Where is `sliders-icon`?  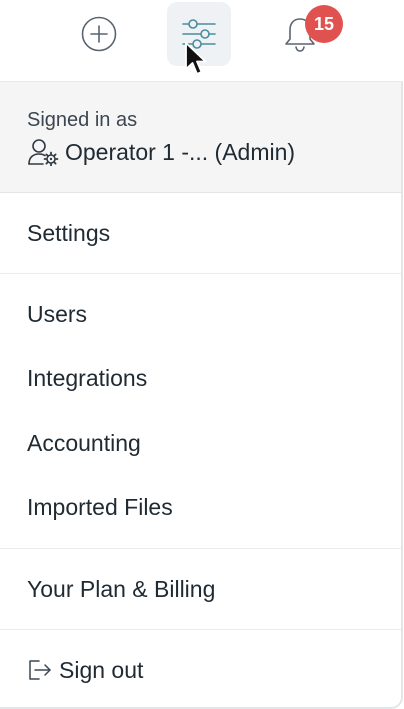
sliders-icon is located at coordinates (199, 34).